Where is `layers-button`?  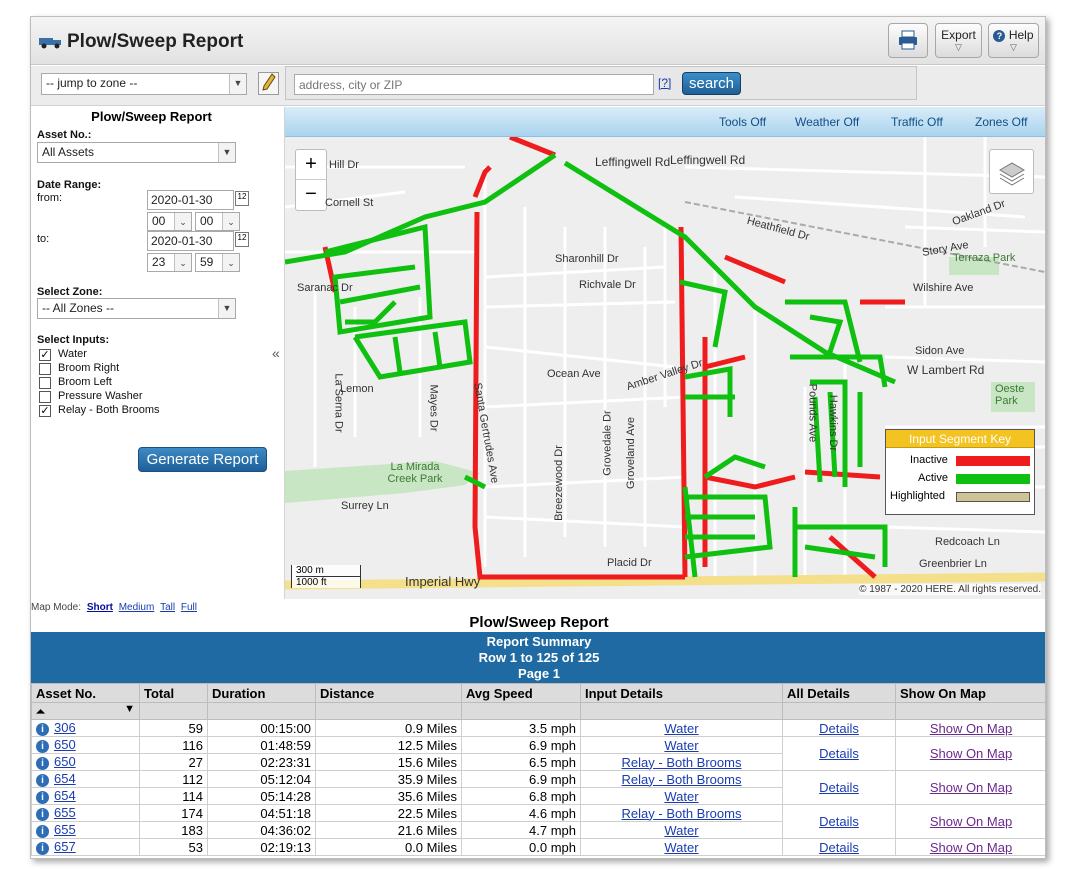 layers-button is located at coordinates (1011, 171).